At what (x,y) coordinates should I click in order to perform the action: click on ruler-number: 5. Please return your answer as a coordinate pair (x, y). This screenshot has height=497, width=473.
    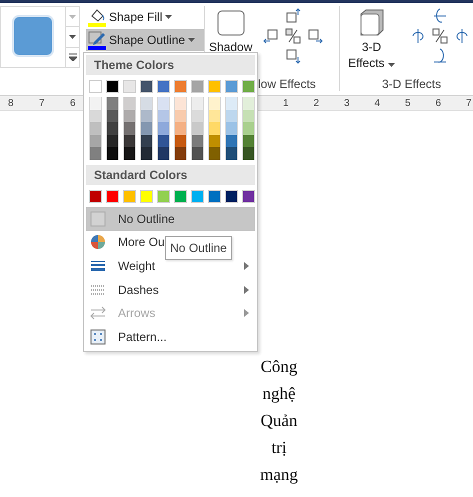
    Looking at the image, I should click on (408, 103).